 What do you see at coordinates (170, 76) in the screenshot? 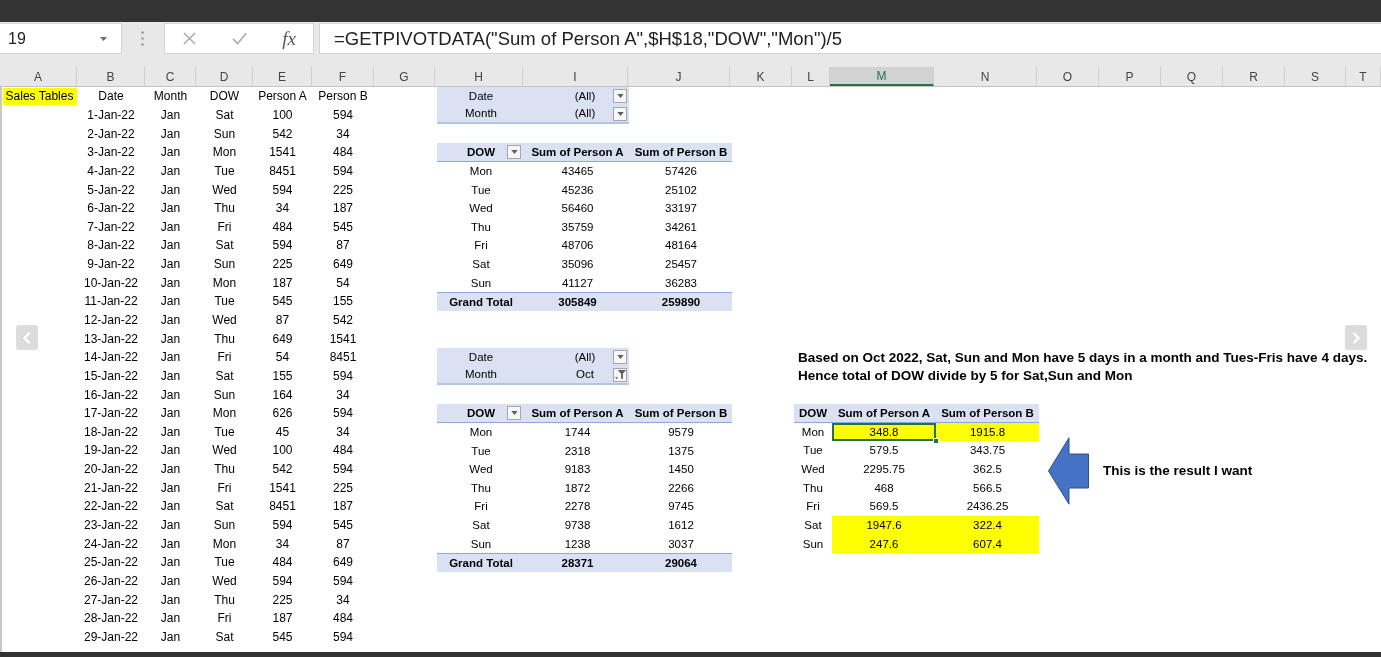
I see `column-header: C` at bounding box center [170, 76].